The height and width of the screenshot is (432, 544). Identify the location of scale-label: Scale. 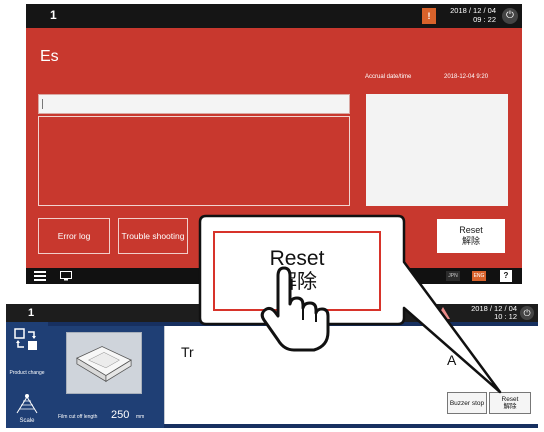
(27, 421).